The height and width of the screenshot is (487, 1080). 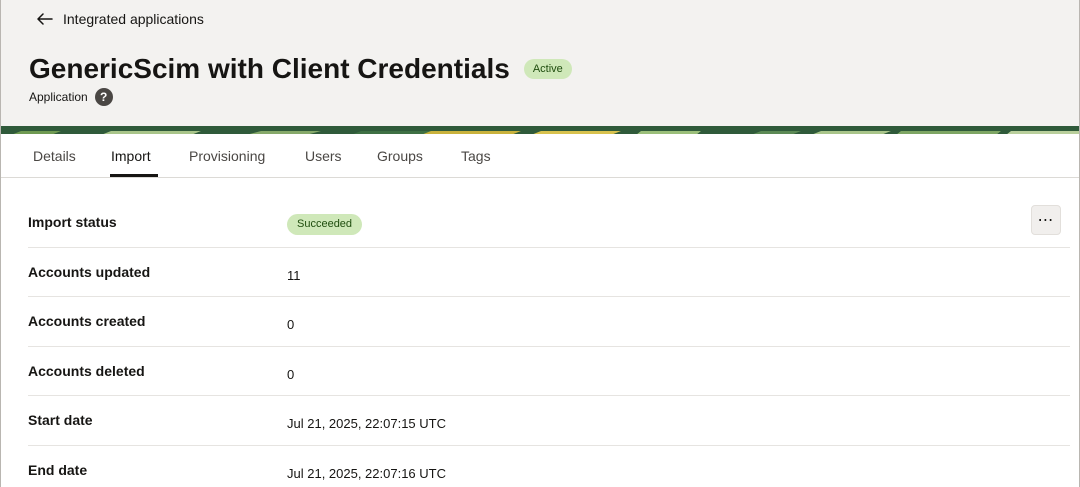 What do you see at coordinates (1046, 220) in the screenshot?
I see `more-actions-icon: ⋯` at bounding box center [1046, 220].